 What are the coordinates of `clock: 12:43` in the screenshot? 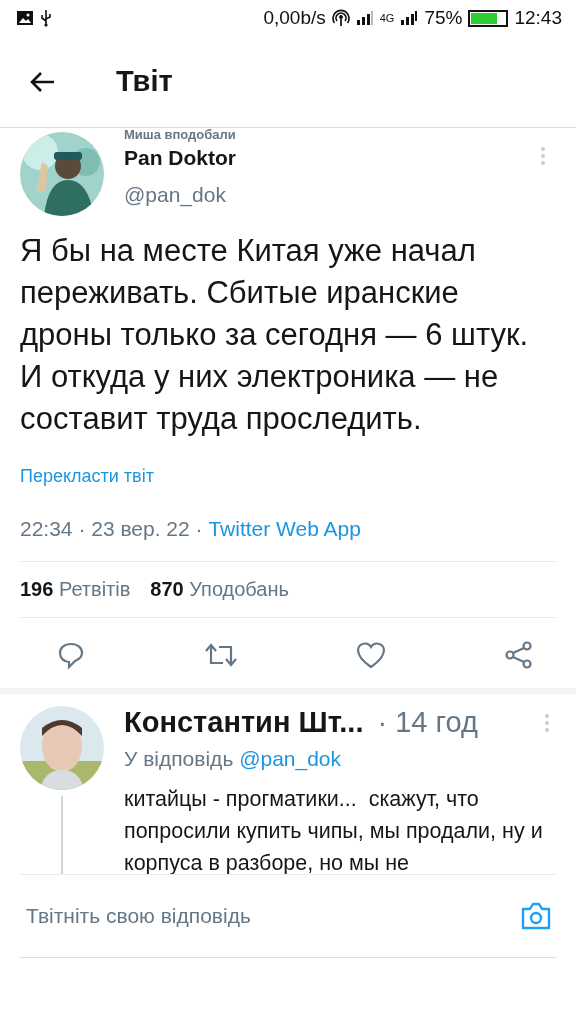 It's located at (538, 18).